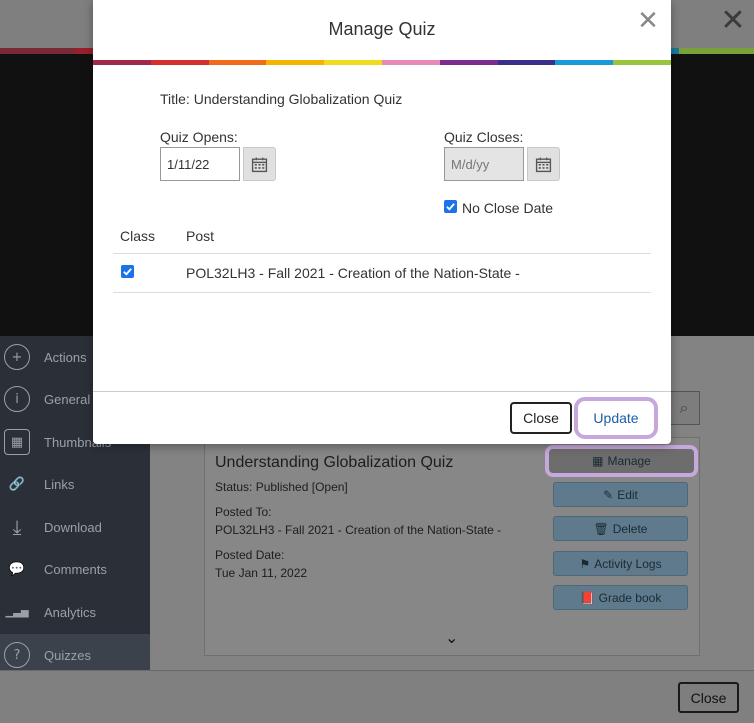  I want to click on sidebar-item-download: ⤓ Download, so click(75, 527).